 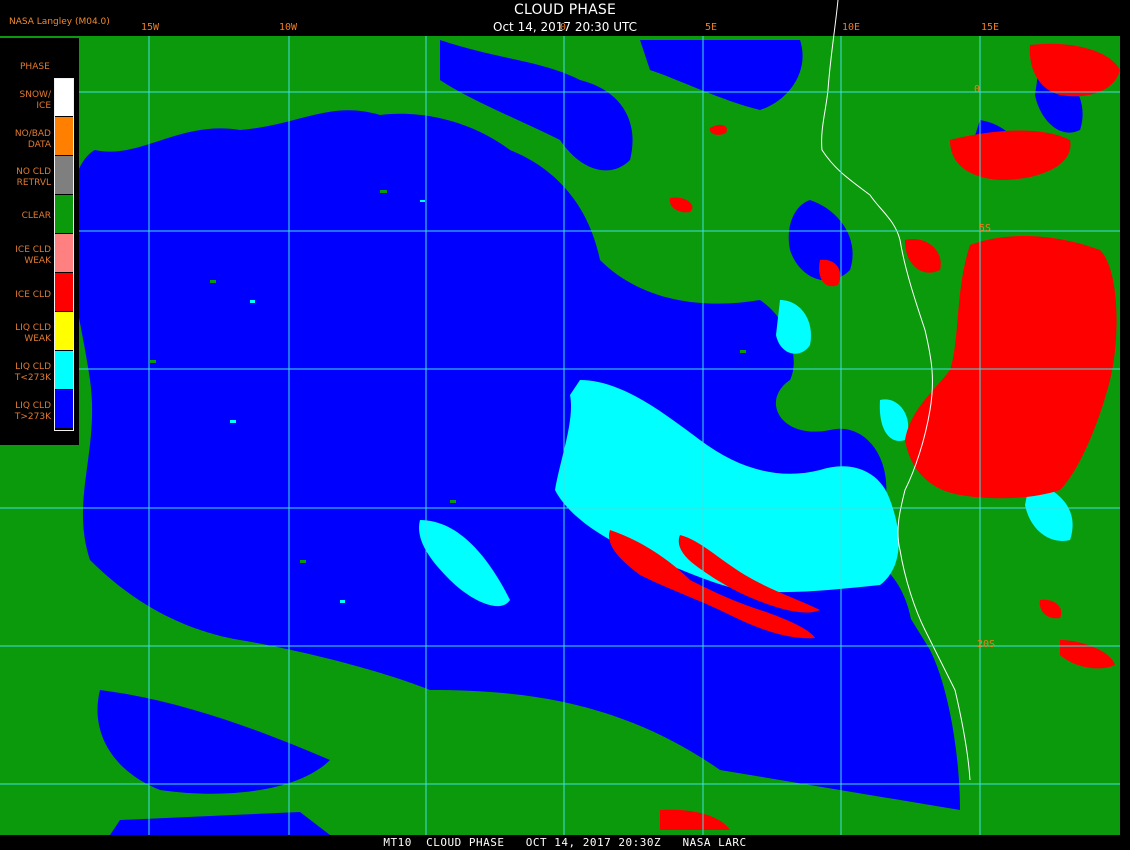 What do you see at coordinates (64, 292) in the screenshot?
I see `legend-swatch-ice-cld` at bounding box center [64, 292].